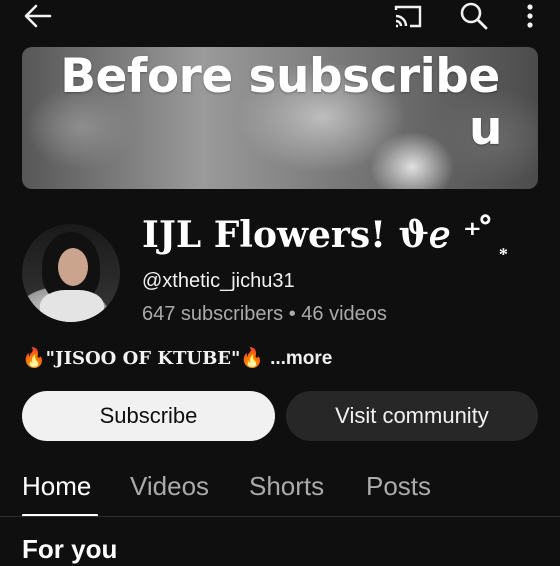 The image size is (560, 566). Describe the element at coordinates (412, 416) in the screenshot. I see `visit-community-button: Visit community` at that location.